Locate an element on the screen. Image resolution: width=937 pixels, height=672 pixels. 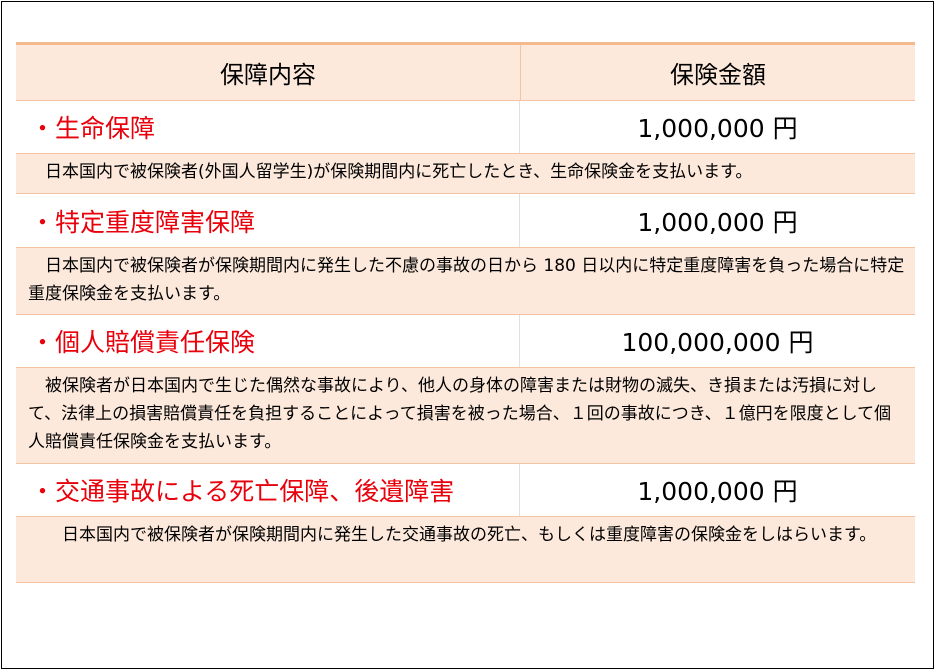
coverage-amount: 100,000,000 円 is located at coordinates (717, 342).